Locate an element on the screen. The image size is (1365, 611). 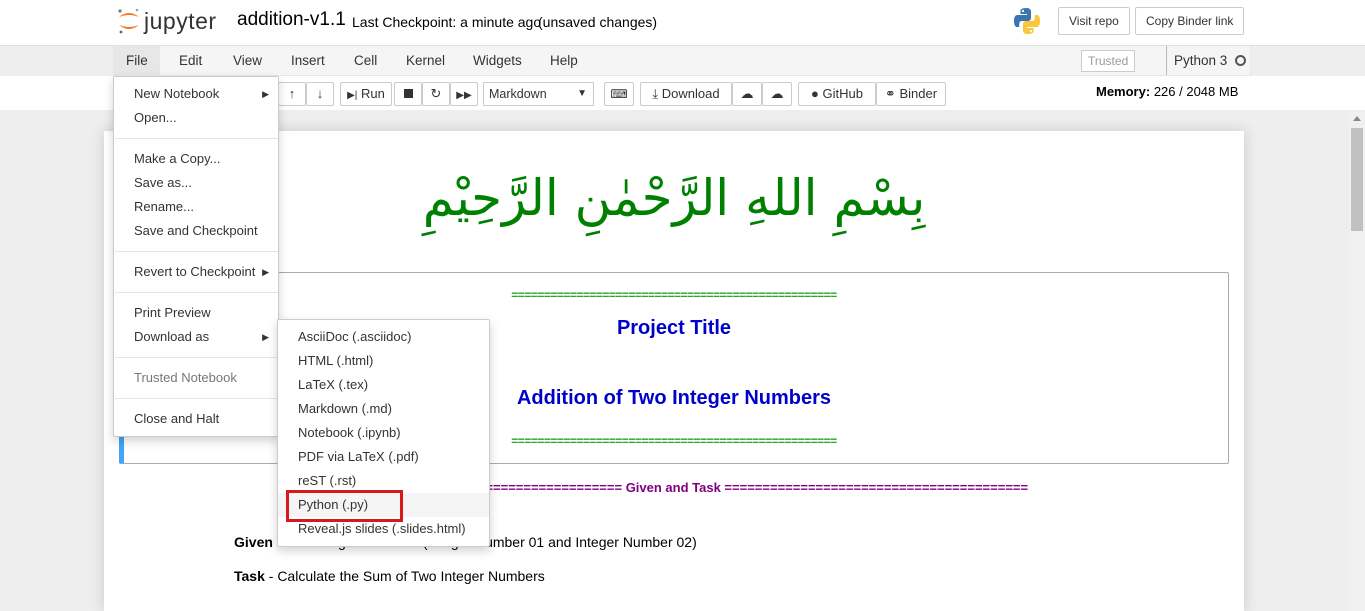
restart-icon: ↻ is located at coordinates (436, 93).